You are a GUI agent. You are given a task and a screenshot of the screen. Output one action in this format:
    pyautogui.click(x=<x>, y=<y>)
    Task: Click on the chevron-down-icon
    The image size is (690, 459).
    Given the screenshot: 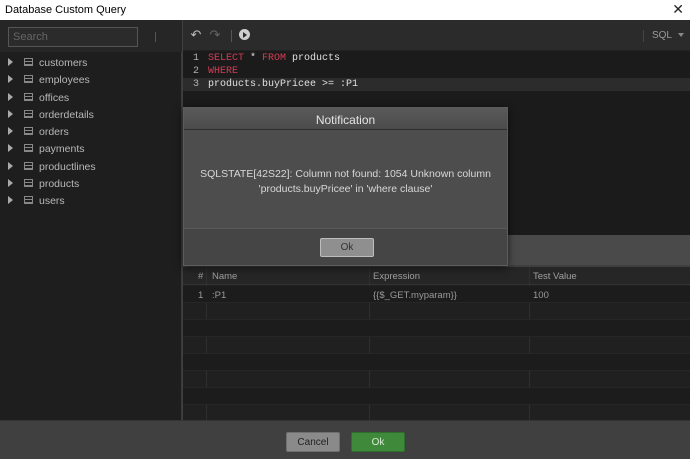 What is the action you would take?
    pyautogui.click(x=681, y=35)
    